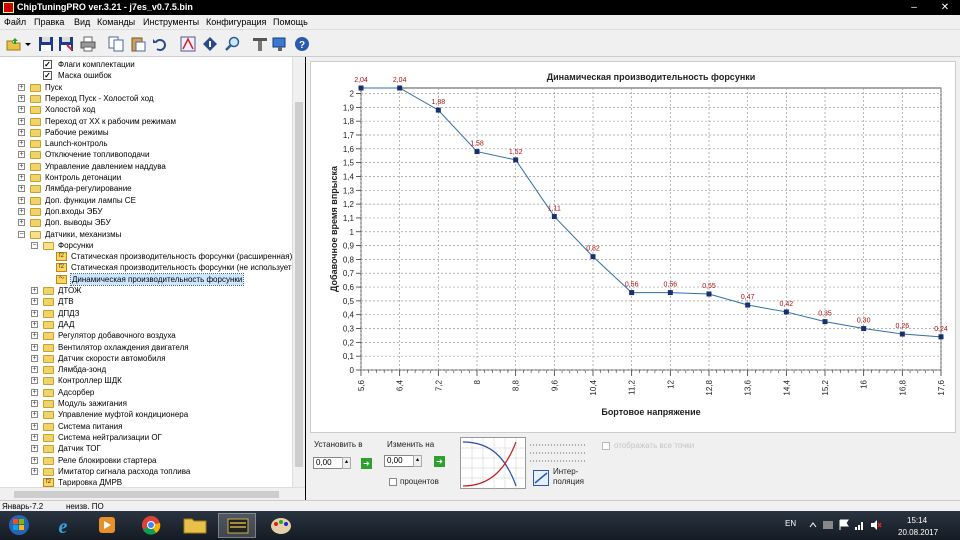 Image resolution: width=960 pixels, height=540 pixels. Describe the element at coordinates (145, 234) in the screenshot. I see `tree-item: − Датчики, механизмы` at that location.